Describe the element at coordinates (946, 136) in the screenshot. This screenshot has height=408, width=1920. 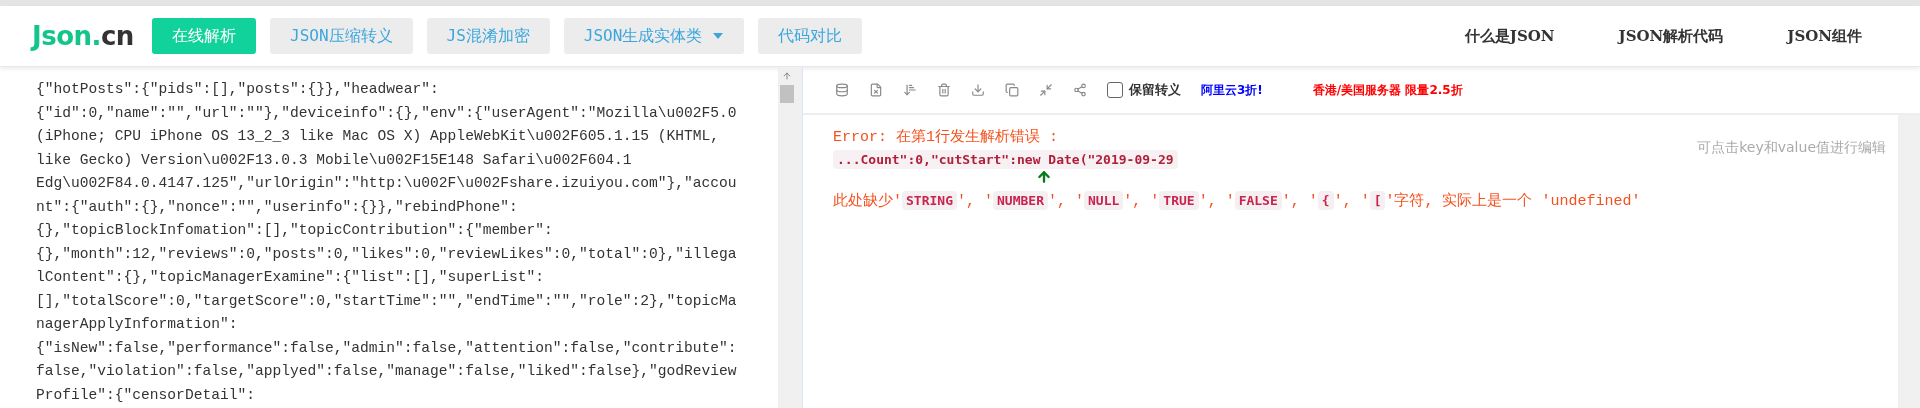
I see `error-title: Error: 在第1行发生解析错误 :` at that location.